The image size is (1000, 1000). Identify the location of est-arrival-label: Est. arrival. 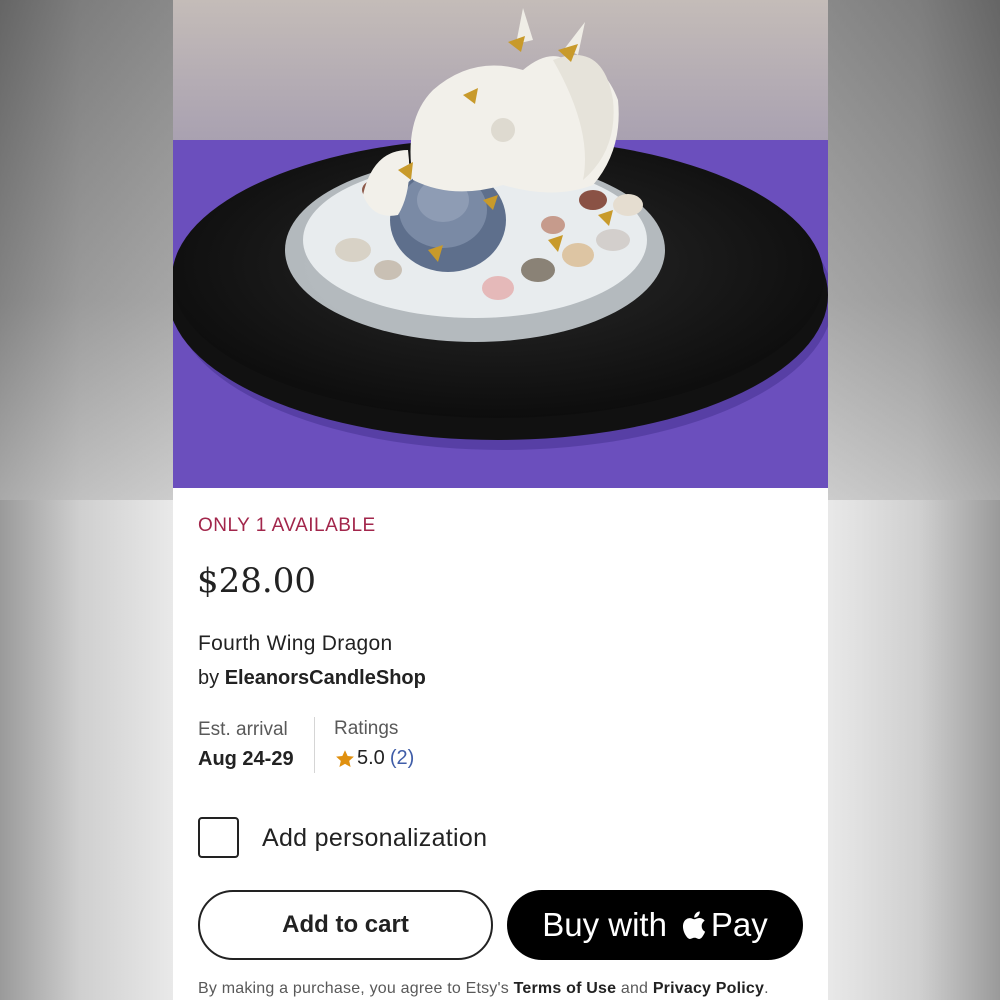
(243, 729).